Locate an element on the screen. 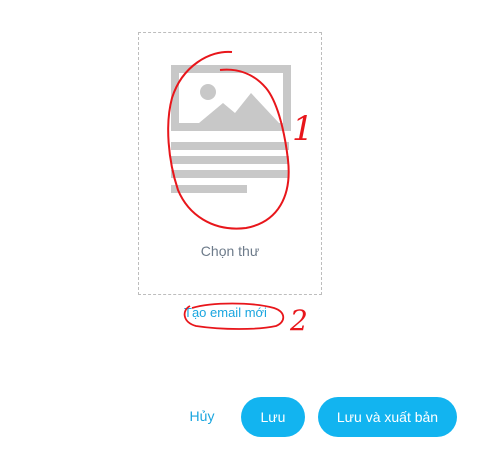  save-and-publish-button: Lưu và xuất bản is located at coordinates (387, 417).